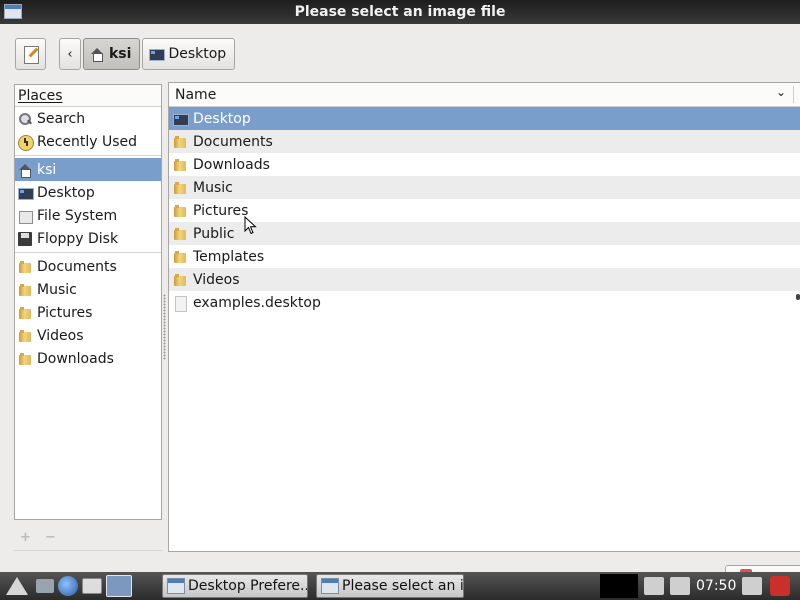  What do you see at coordinates (26, 142) in the screenshot?
I see `recent-icon` at bounding box center [26, 142].